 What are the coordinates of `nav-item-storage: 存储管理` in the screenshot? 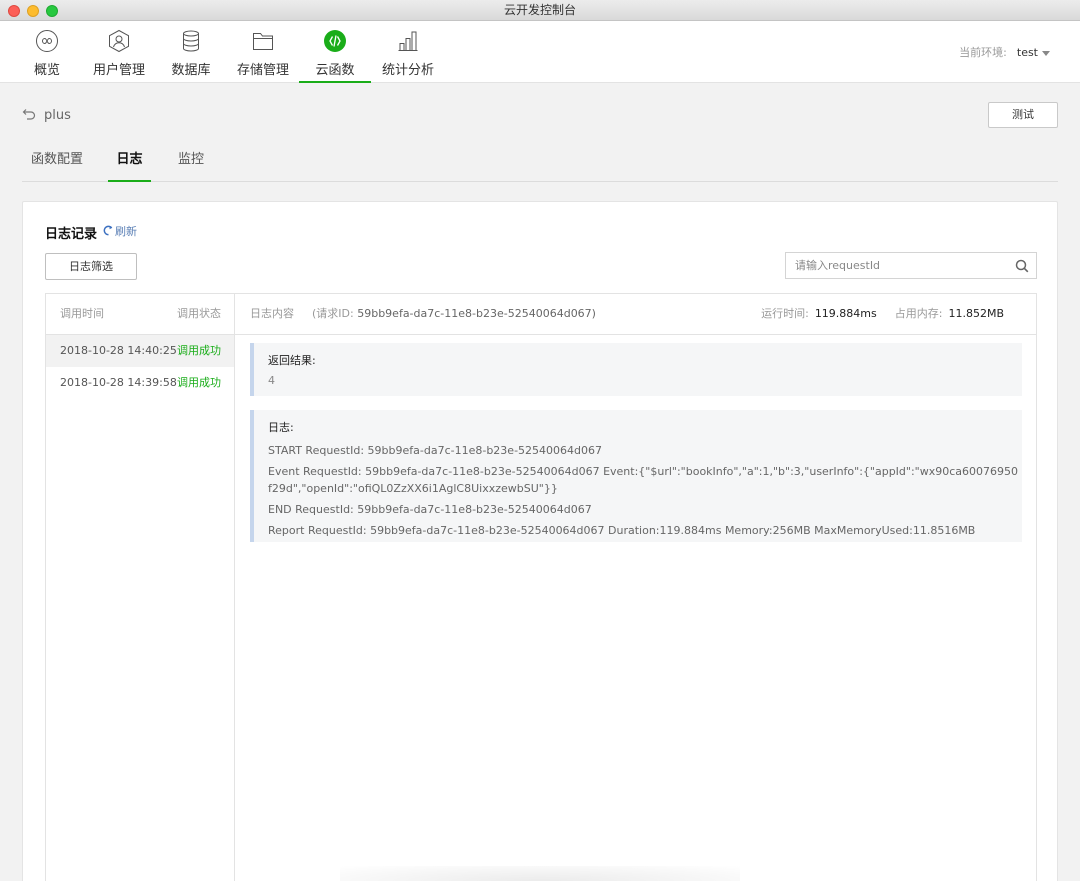 It's located at (263, 52).